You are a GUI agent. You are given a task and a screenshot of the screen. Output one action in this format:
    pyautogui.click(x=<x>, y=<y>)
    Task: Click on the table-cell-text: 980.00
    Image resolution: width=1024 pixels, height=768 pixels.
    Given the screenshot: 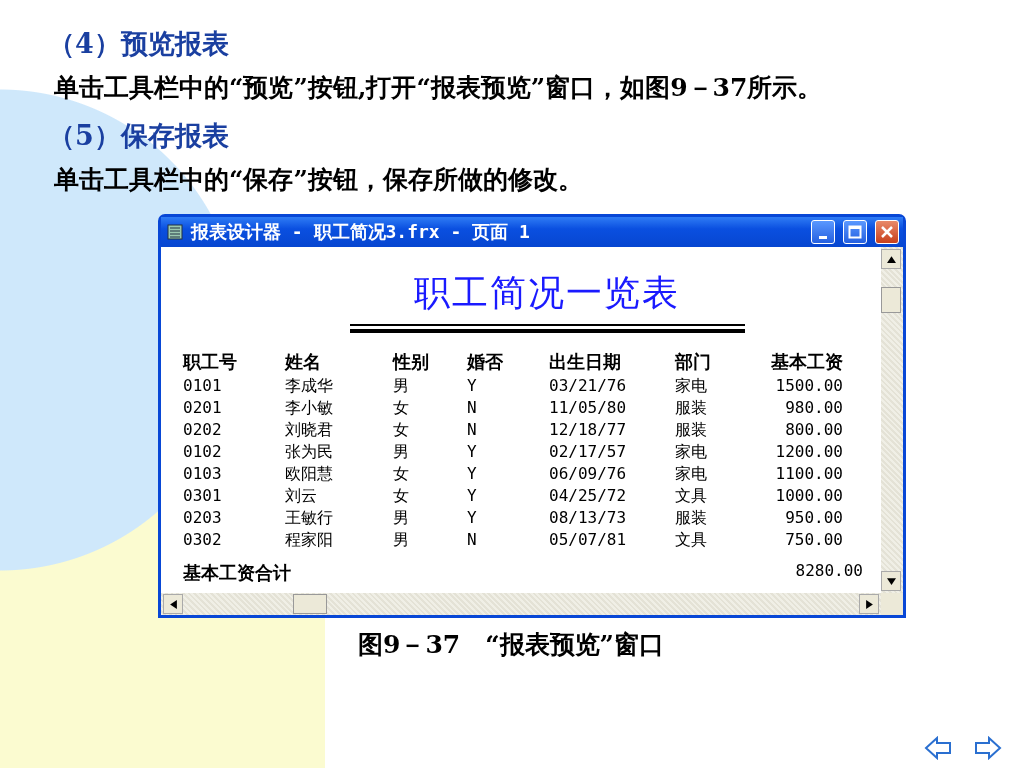 What is the action you would take?
    pyautogui.click(x=813, y=408)
    